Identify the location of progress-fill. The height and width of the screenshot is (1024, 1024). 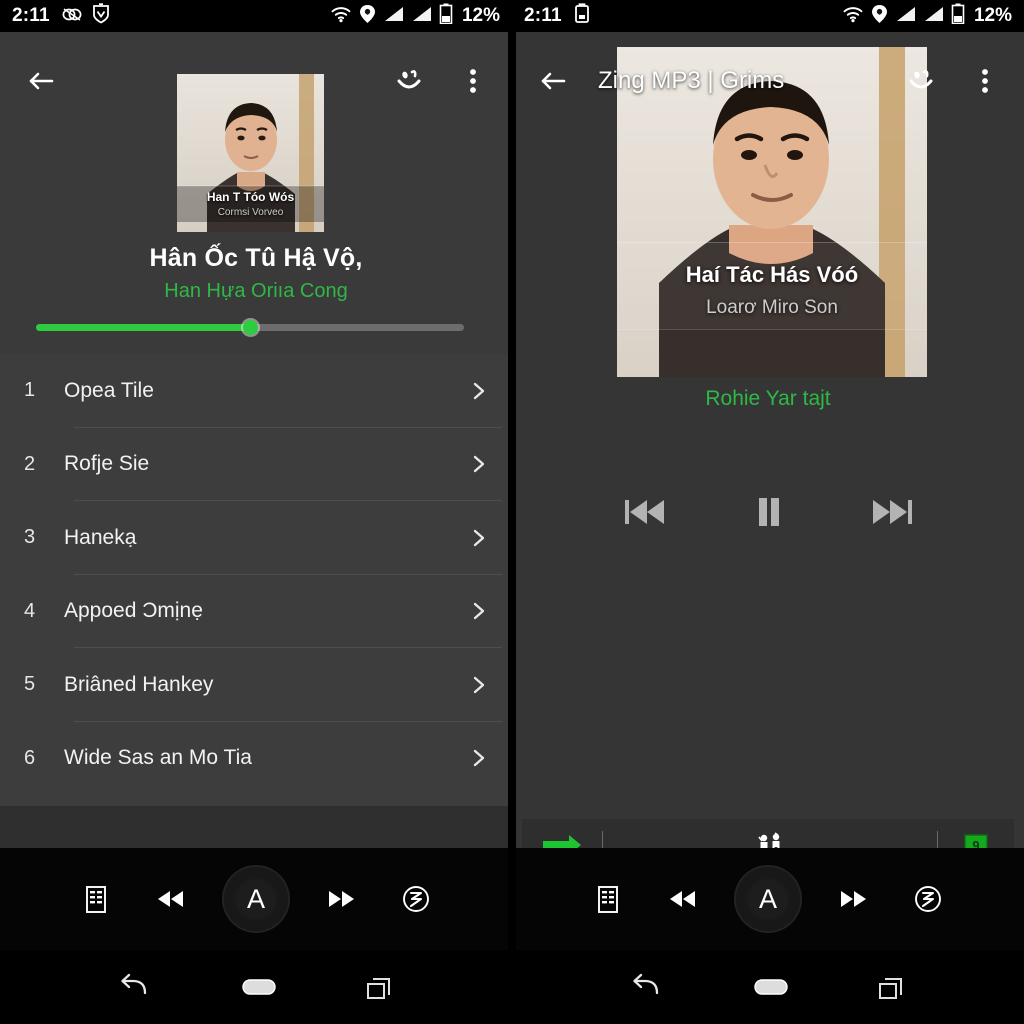
(143, 327).